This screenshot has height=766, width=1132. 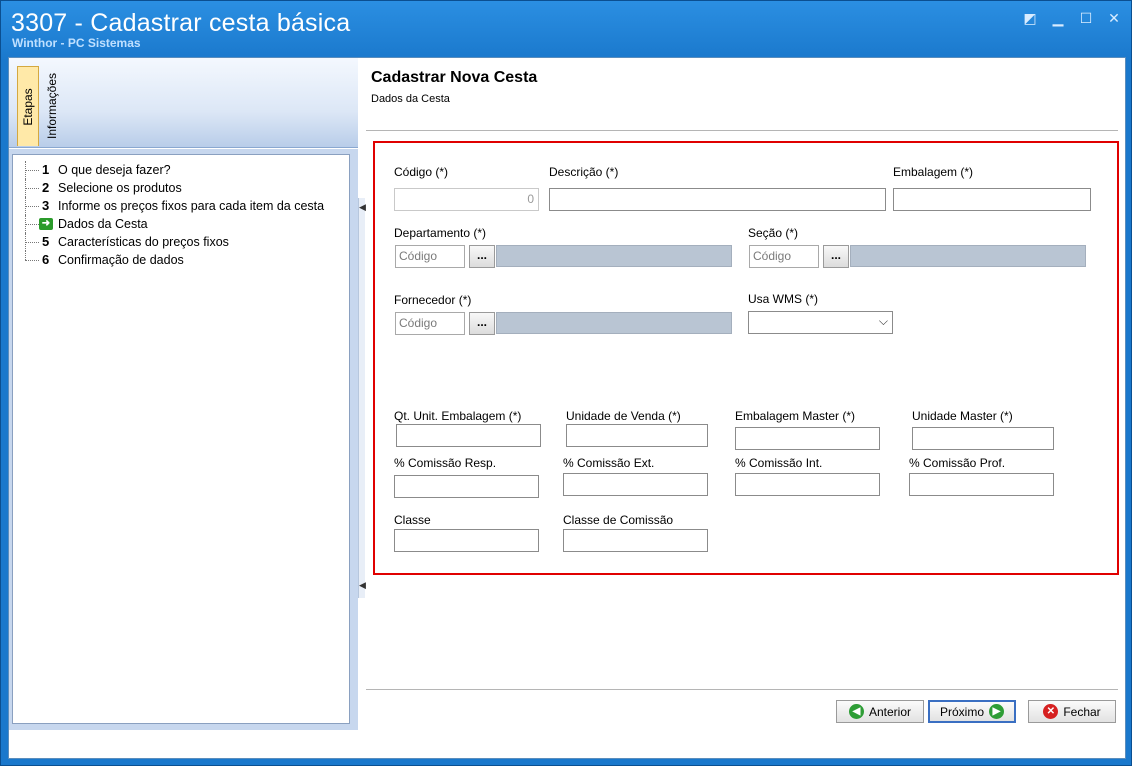 What do you see at coordinates (121, 260) in the screenshot?
I see `step-label: Confirmação de dados` at bounding box center [121, 260].